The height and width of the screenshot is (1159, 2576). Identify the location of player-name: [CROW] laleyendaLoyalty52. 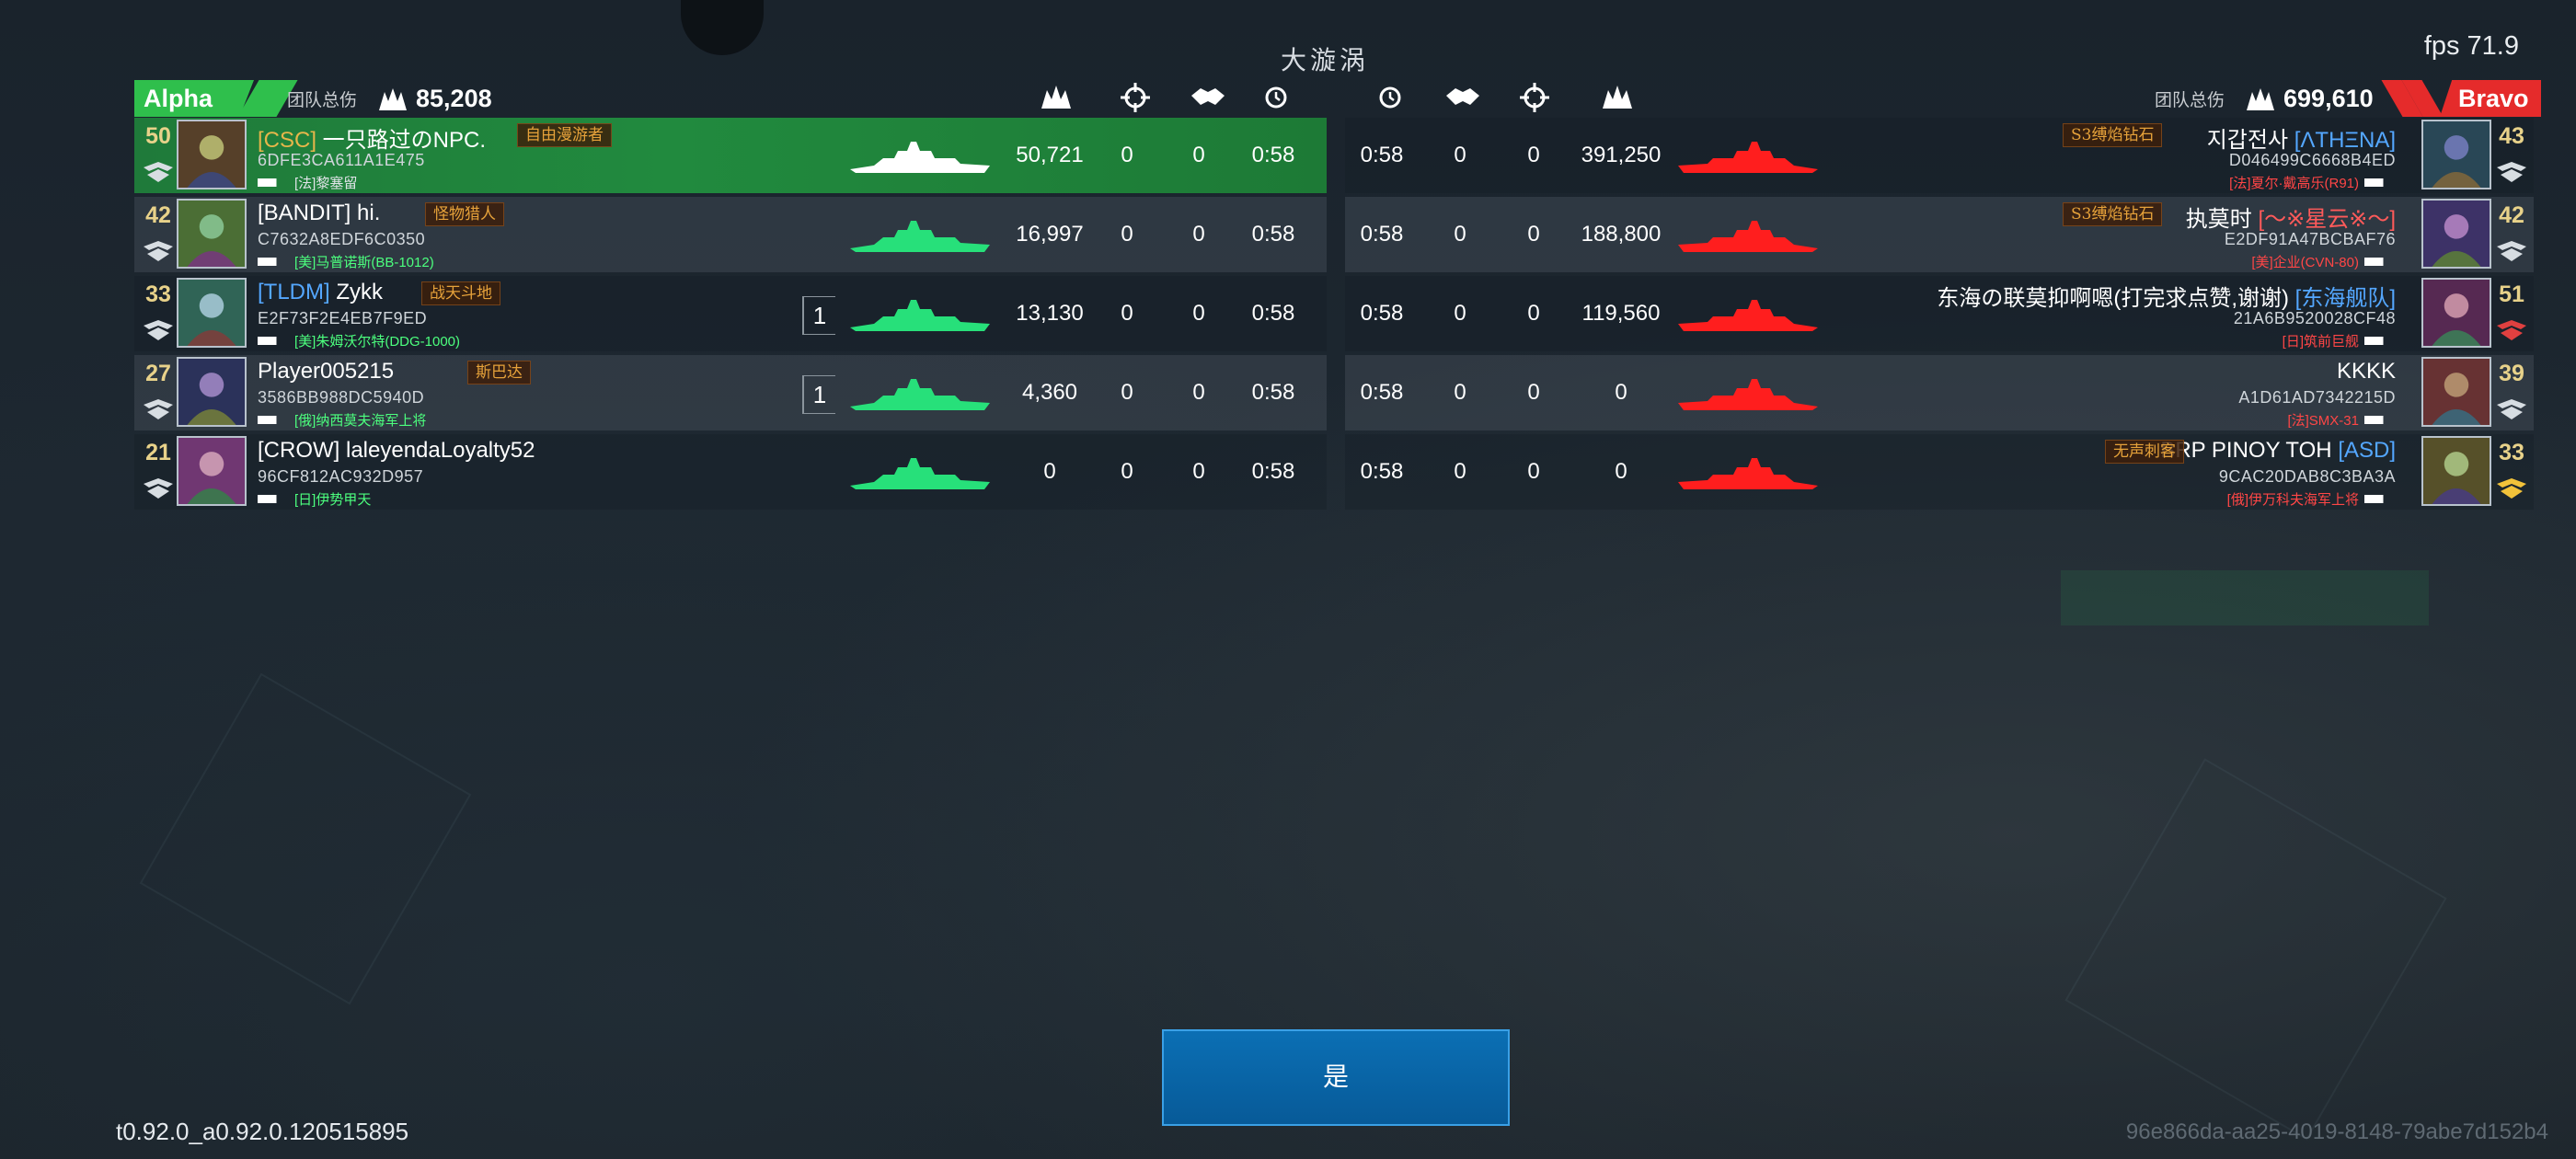
(396, 451).